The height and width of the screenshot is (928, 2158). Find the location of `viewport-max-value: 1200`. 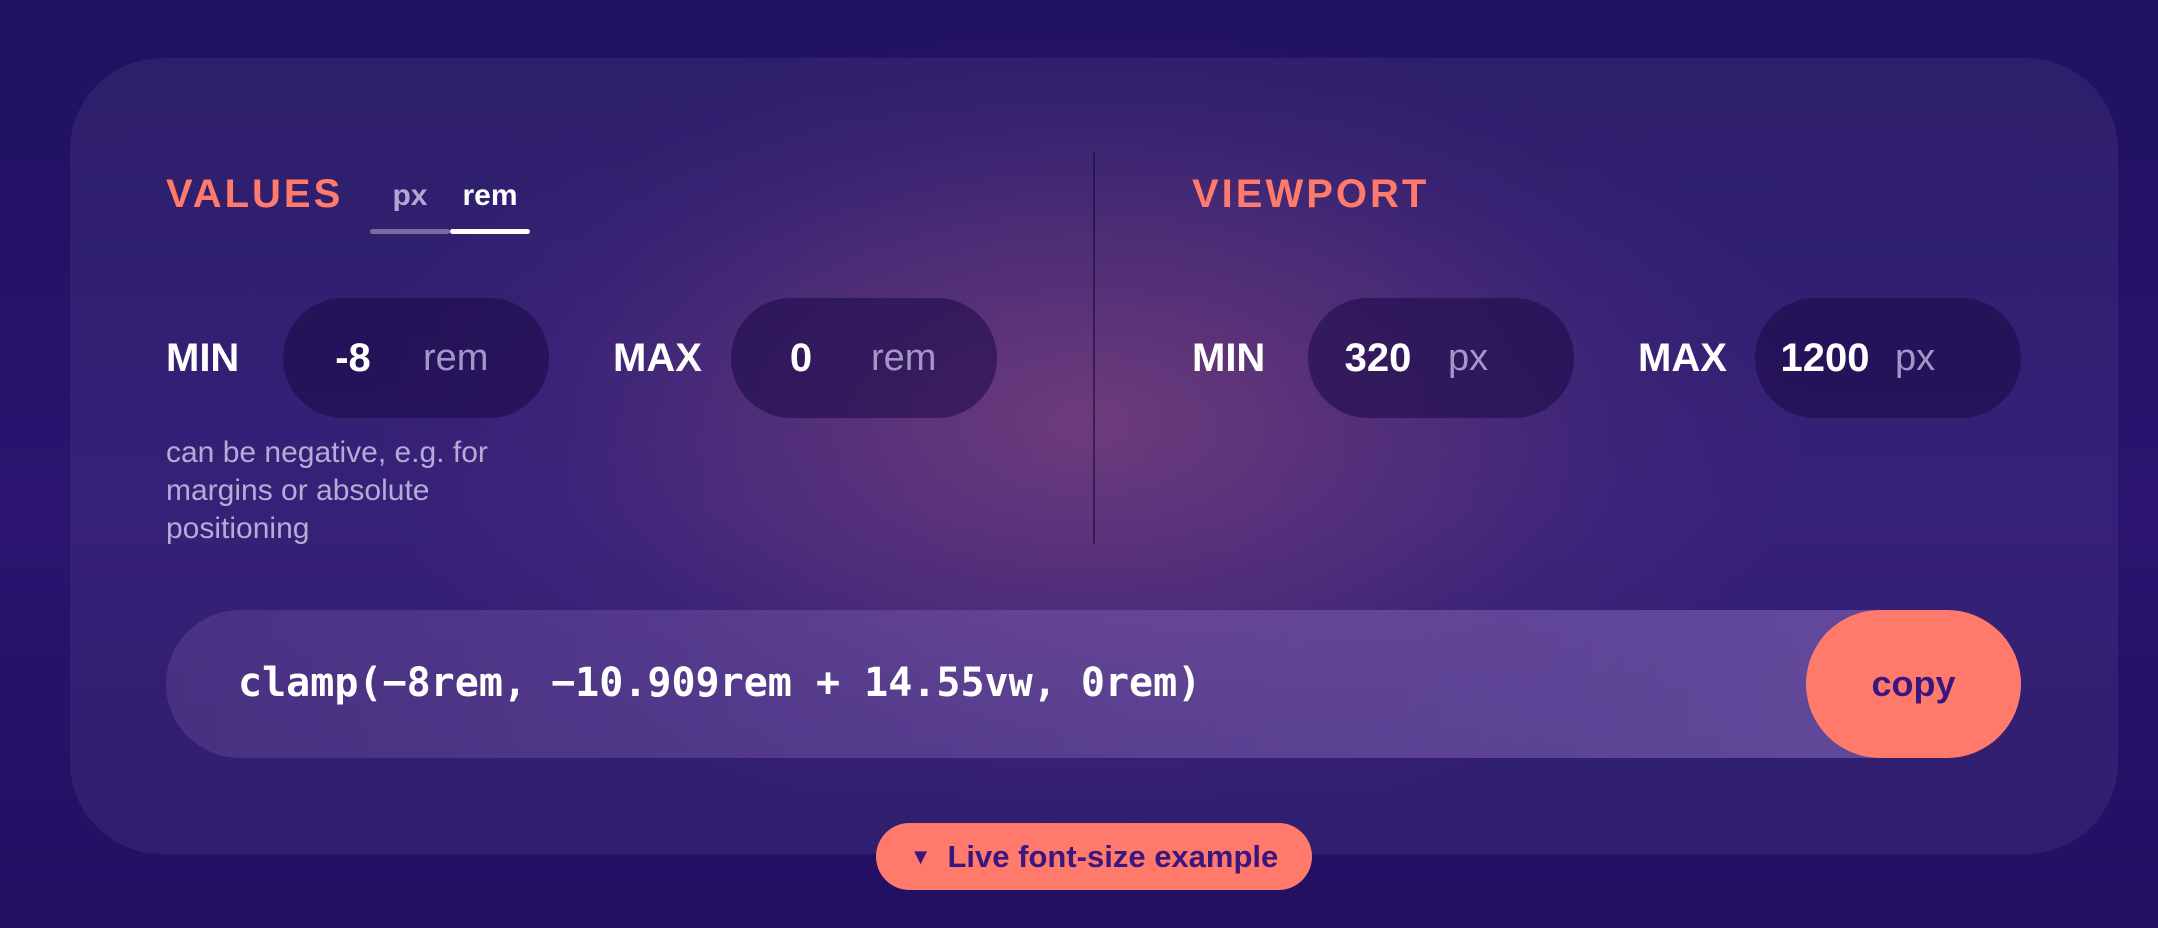

viewport-max-value: 1200 is located at coordinates (1825, 358).